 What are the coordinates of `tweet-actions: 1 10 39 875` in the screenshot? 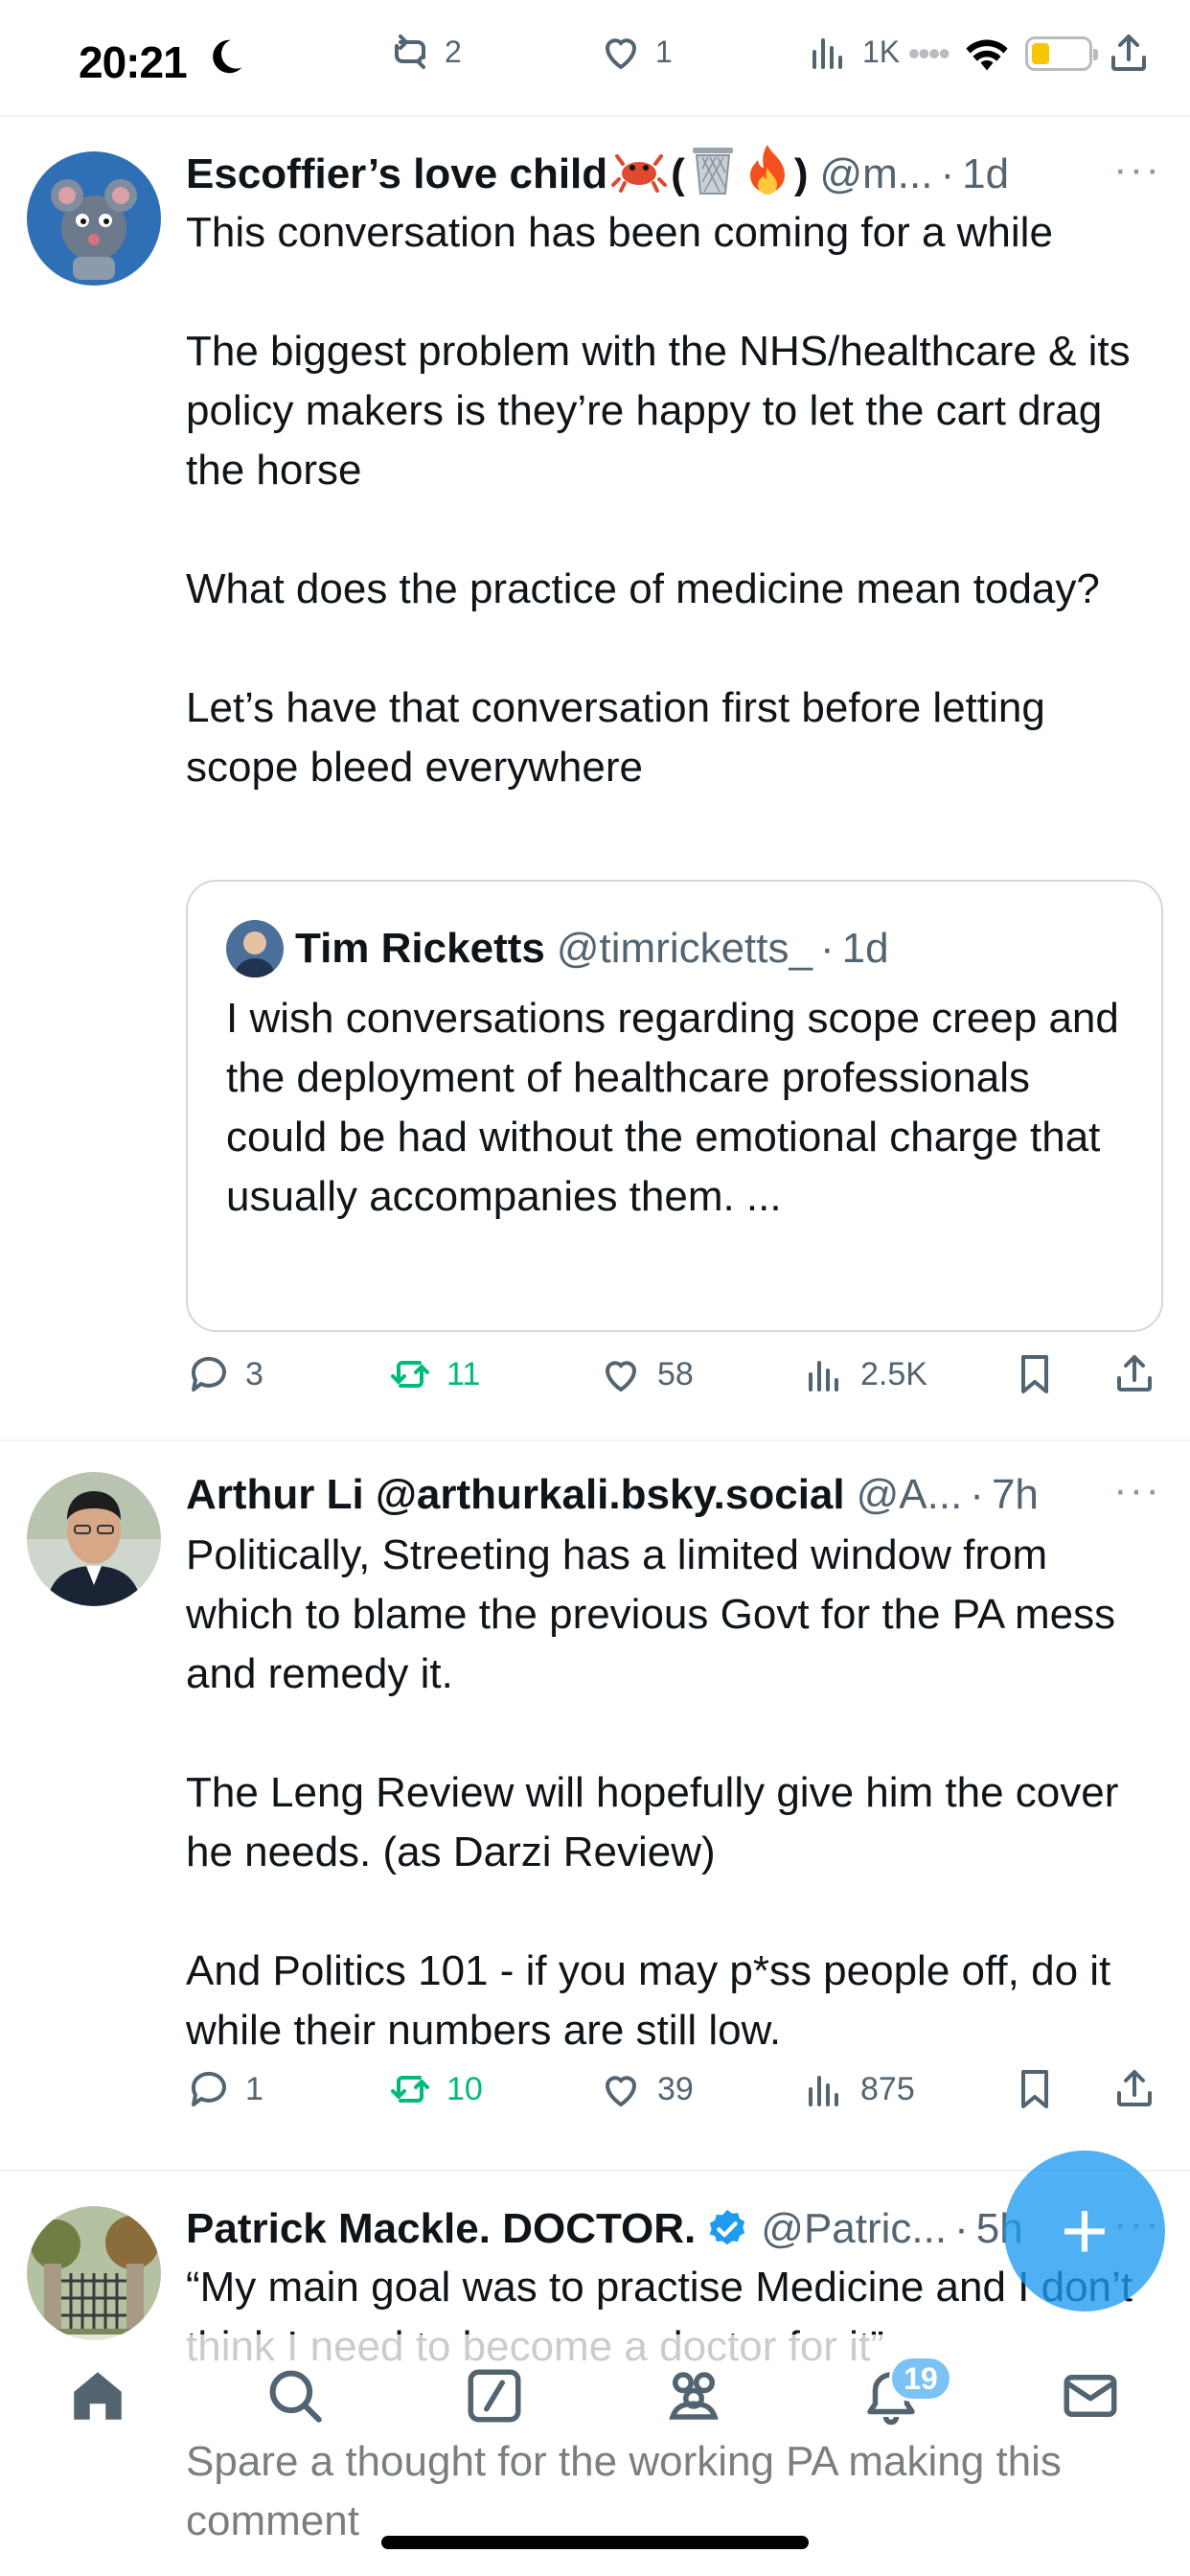 It's located at (674, 2089).